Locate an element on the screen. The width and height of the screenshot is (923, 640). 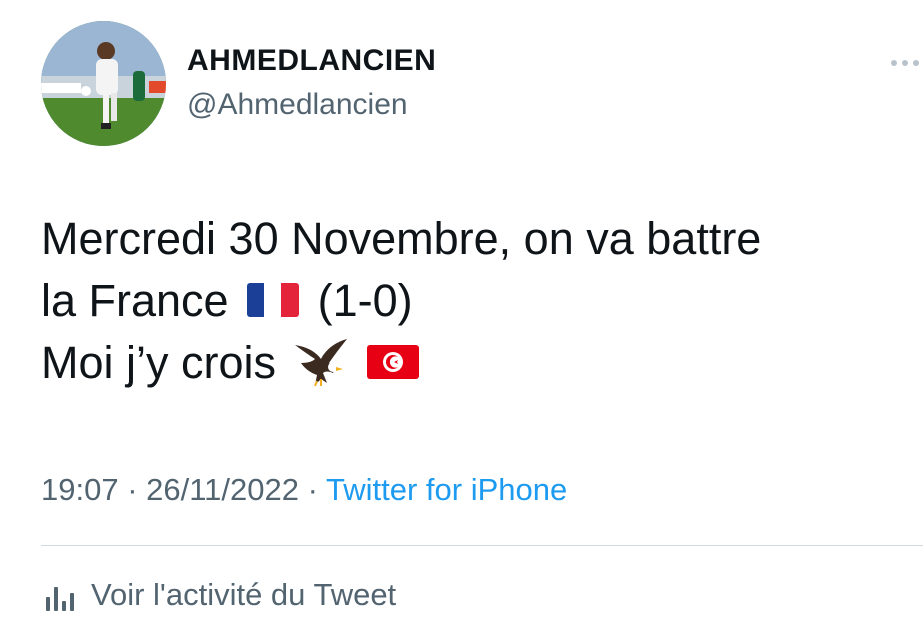
analytics-label: Voir l'activité du Tweet is located at coordinates (244, 594).